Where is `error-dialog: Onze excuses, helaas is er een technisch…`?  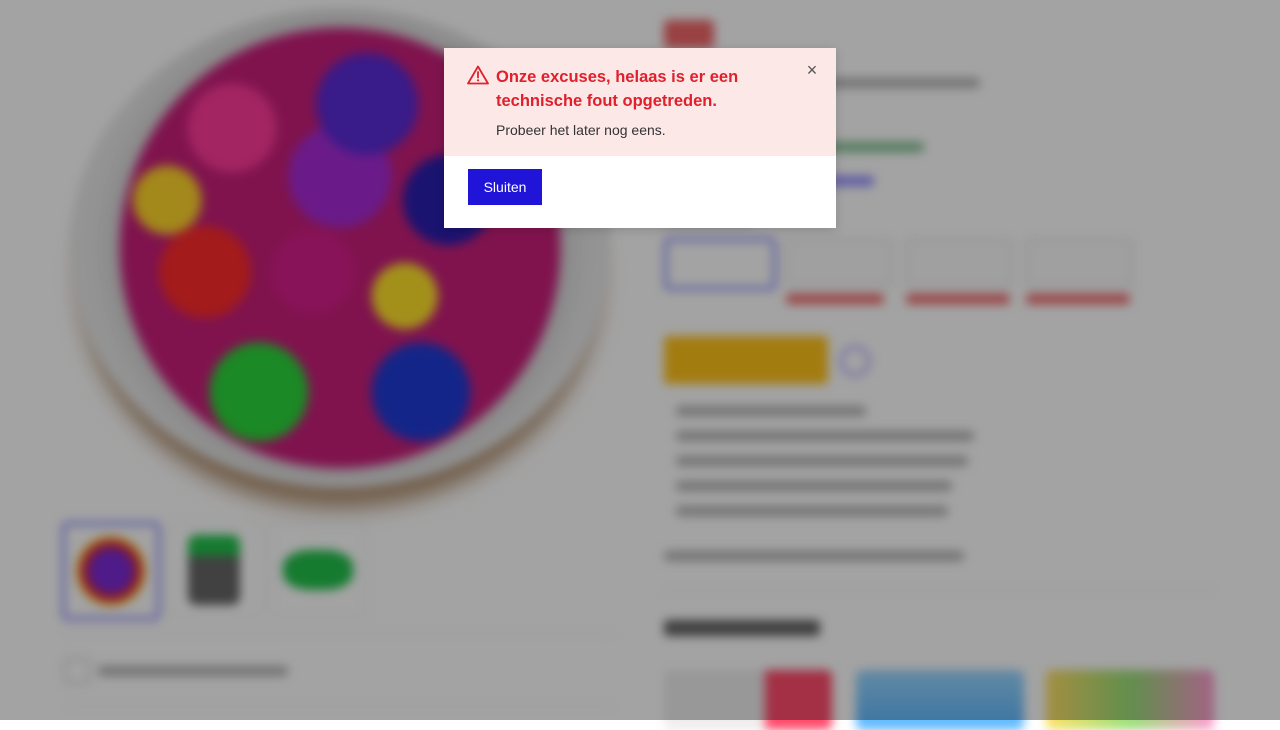 error-dialog: Onze excuses, helaas is er een technisch… is located at coordinates (640, 138).